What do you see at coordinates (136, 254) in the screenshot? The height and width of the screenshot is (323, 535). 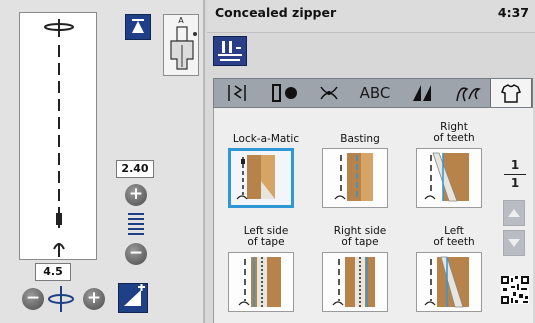 I see `width-decrease-button: −` at bounding box center [136, 254].